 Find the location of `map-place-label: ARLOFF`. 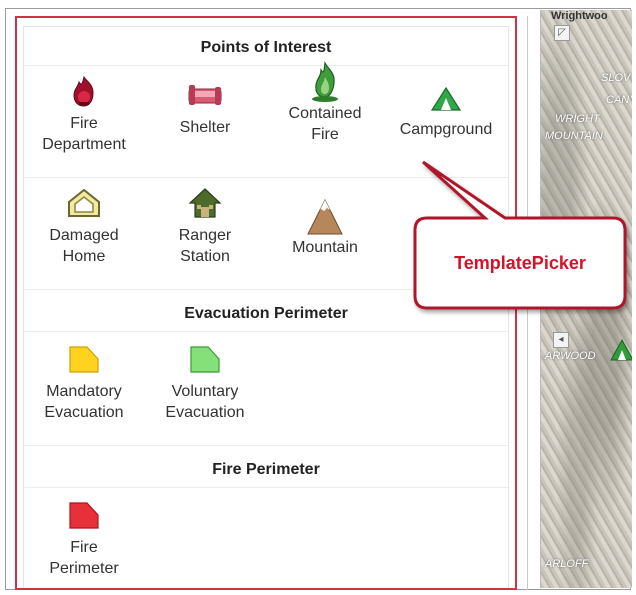

map-place-label: ARLOFF is located at coordinates (567, 564).